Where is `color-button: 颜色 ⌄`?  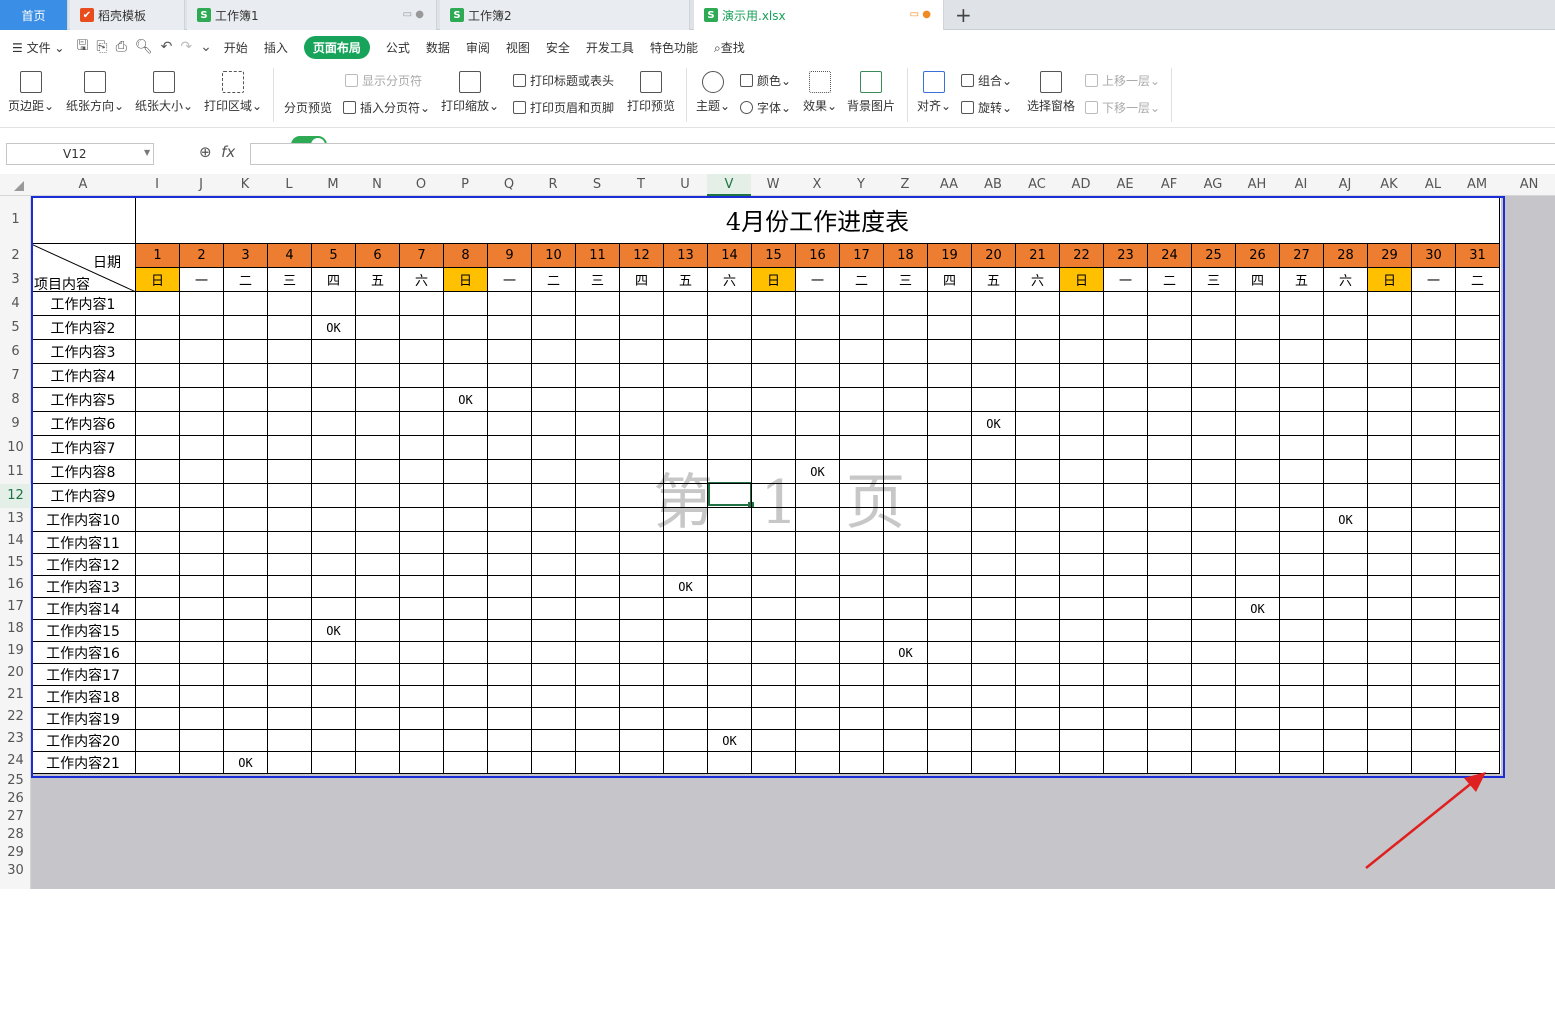 color-button: 颜色 ⌄ is located at coordinates (765, 80).